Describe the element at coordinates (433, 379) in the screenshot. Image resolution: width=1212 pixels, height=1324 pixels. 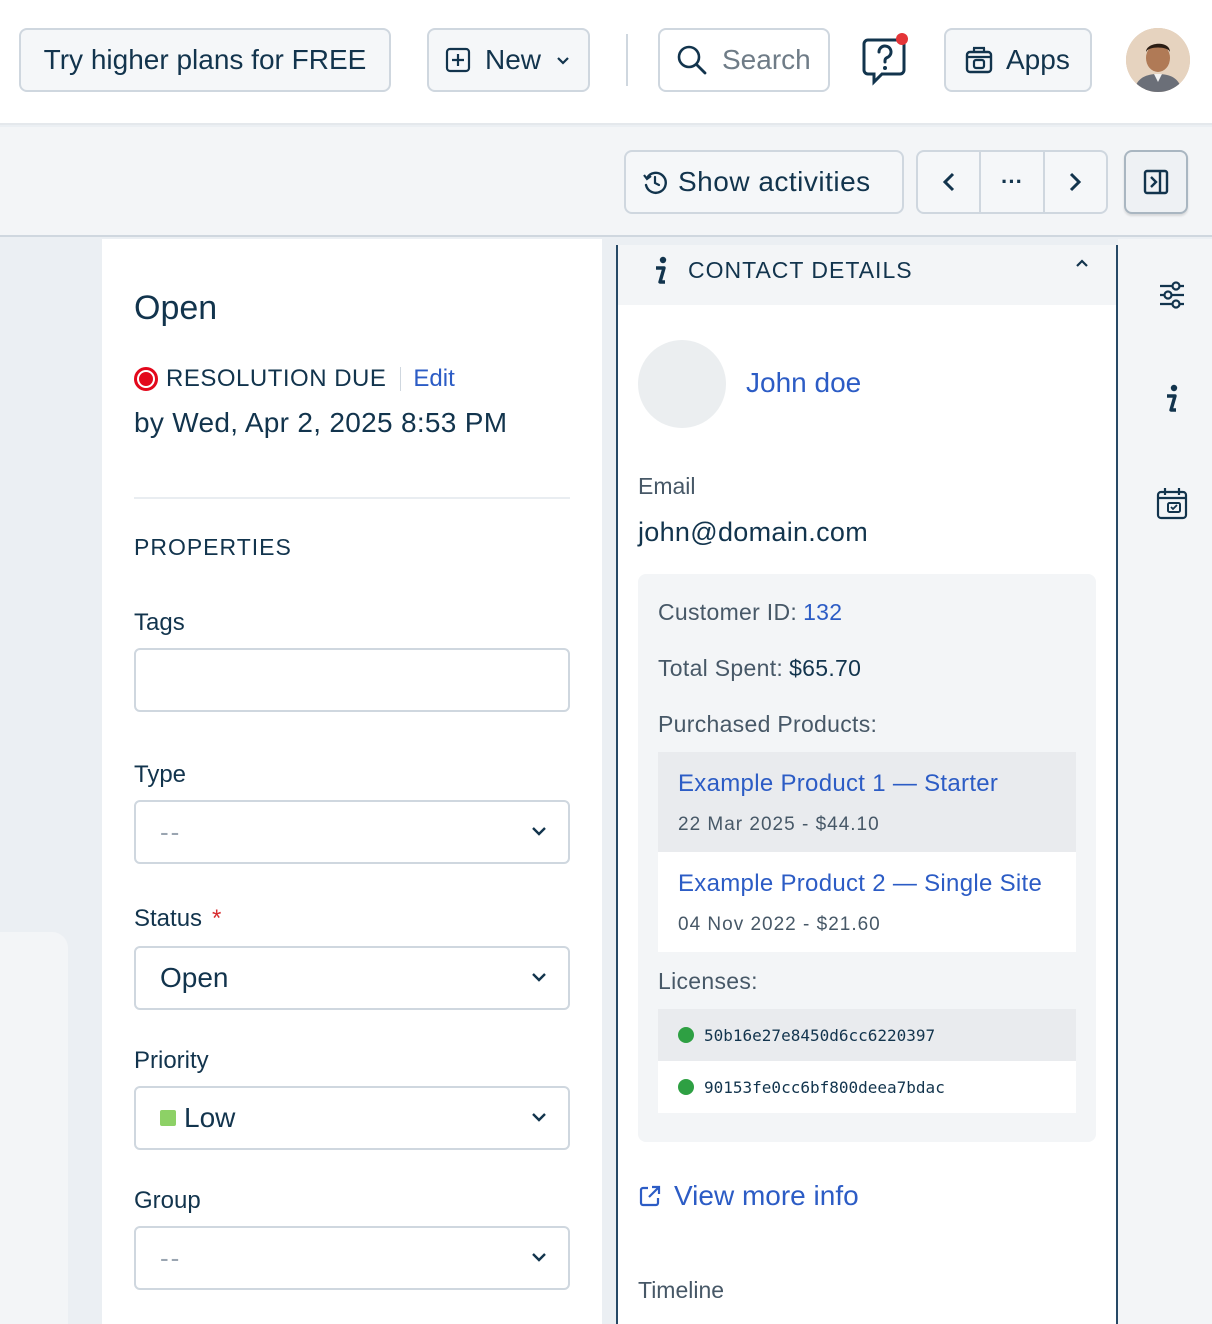
I see `edit-resolution-link: Edit` at that location.